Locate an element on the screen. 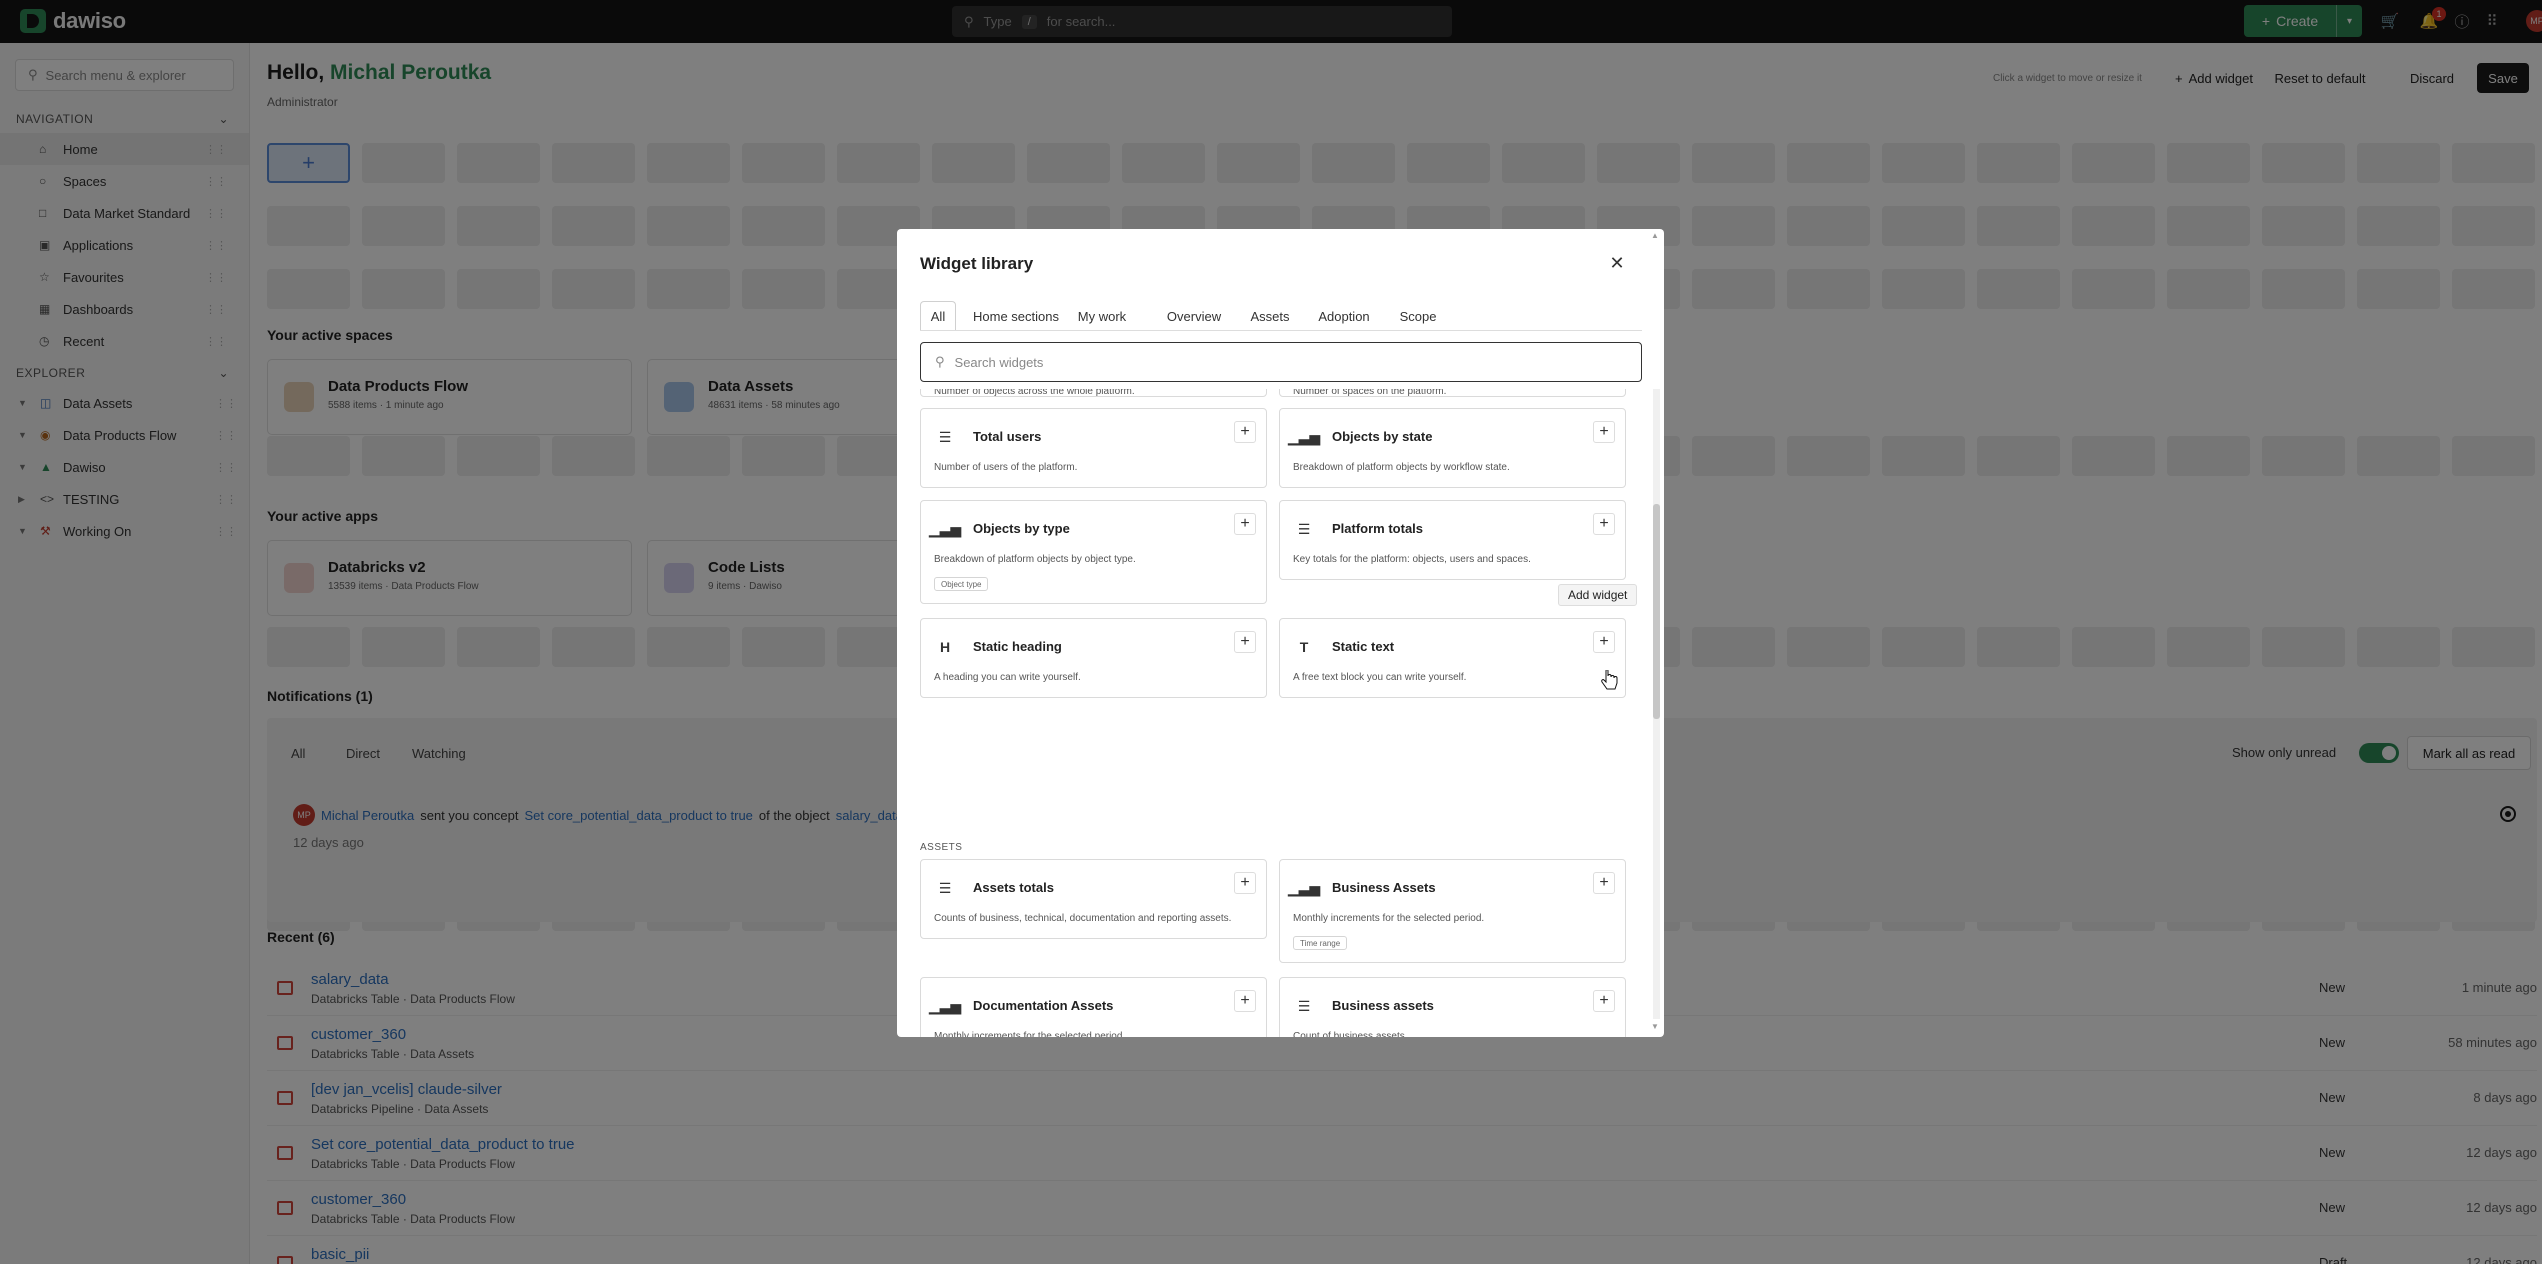 The height and width of the screenshot is (1264, 2542). group-heading-assets: ASSETS is located at coordinates (941, 847).